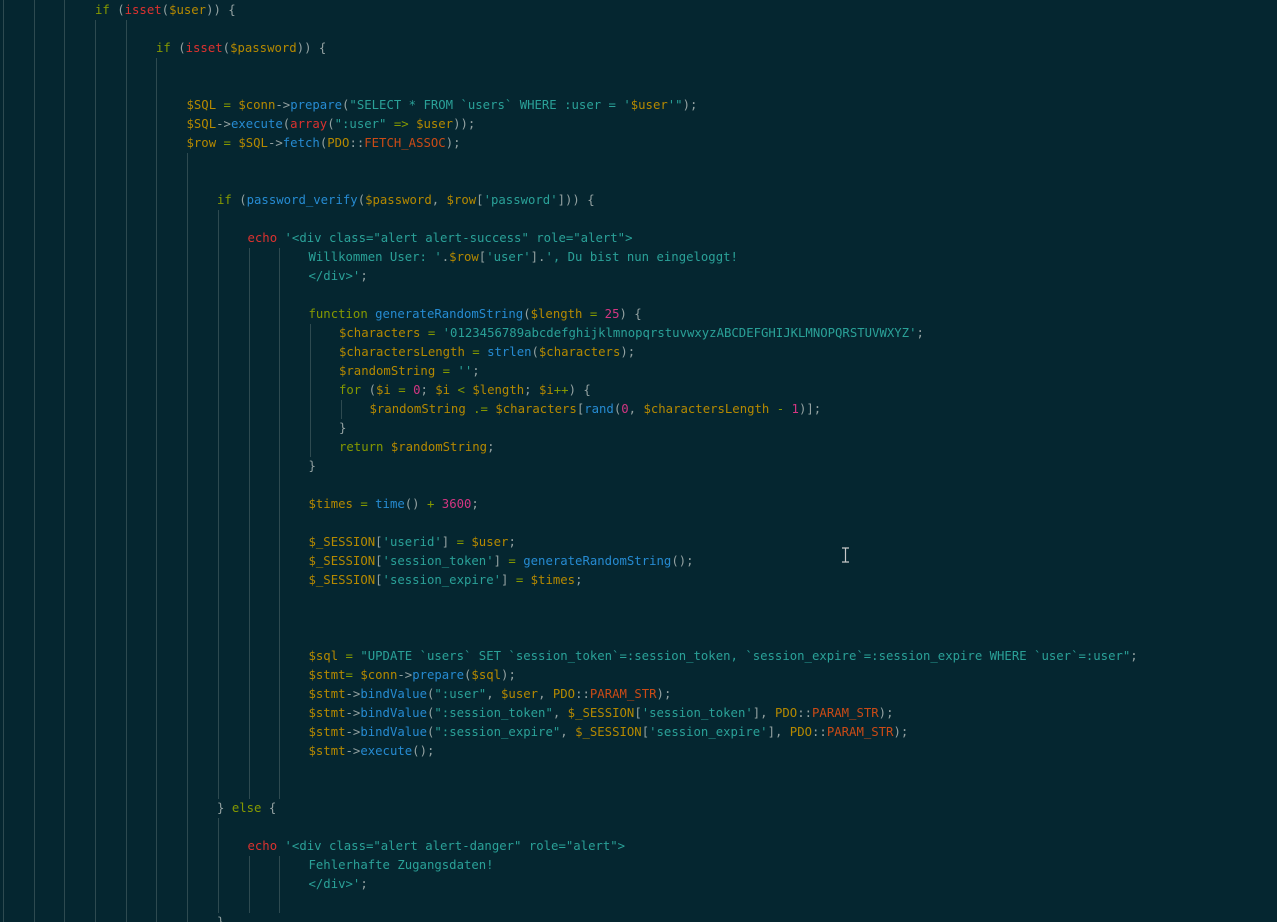  I want to click on code-line: $SQL->execute(array(":user" => $user));, so click(331, 124).